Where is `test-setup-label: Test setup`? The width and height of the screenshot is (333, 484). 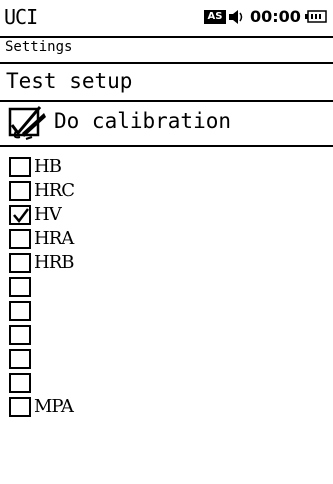 test-setup-label: Test setup is located at coordinates (69, 81).